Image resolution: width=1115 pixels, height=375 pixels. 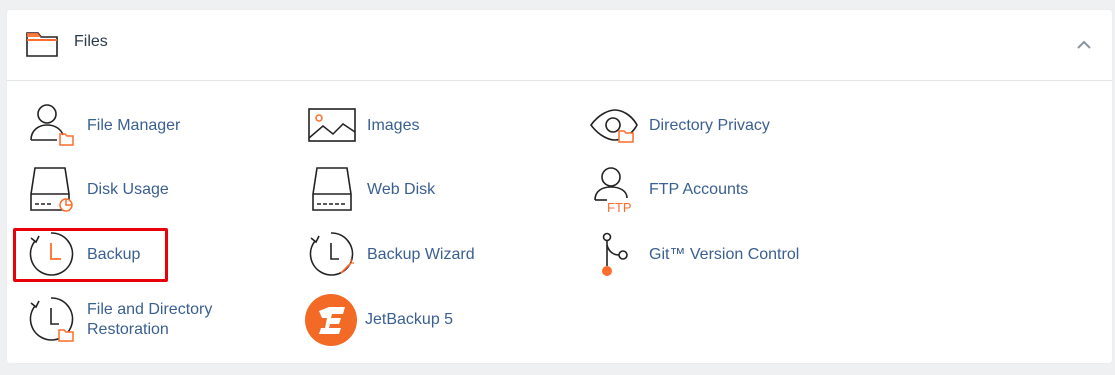 What do you see at coordinates (331, 254) in the screenshot?
I see `backup-wizard-icon` at bounding box center [331, 254].